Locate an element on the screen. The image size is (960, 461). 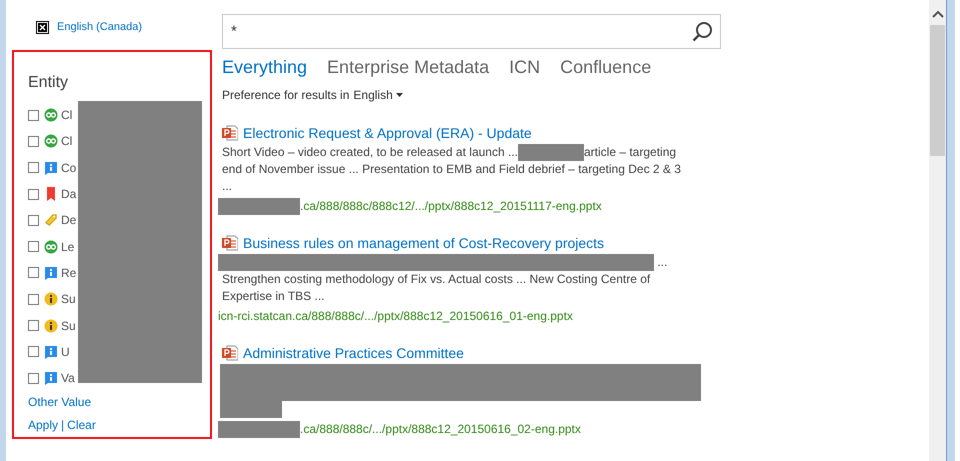
broken-image-icon is located at coordinates (42, 27).